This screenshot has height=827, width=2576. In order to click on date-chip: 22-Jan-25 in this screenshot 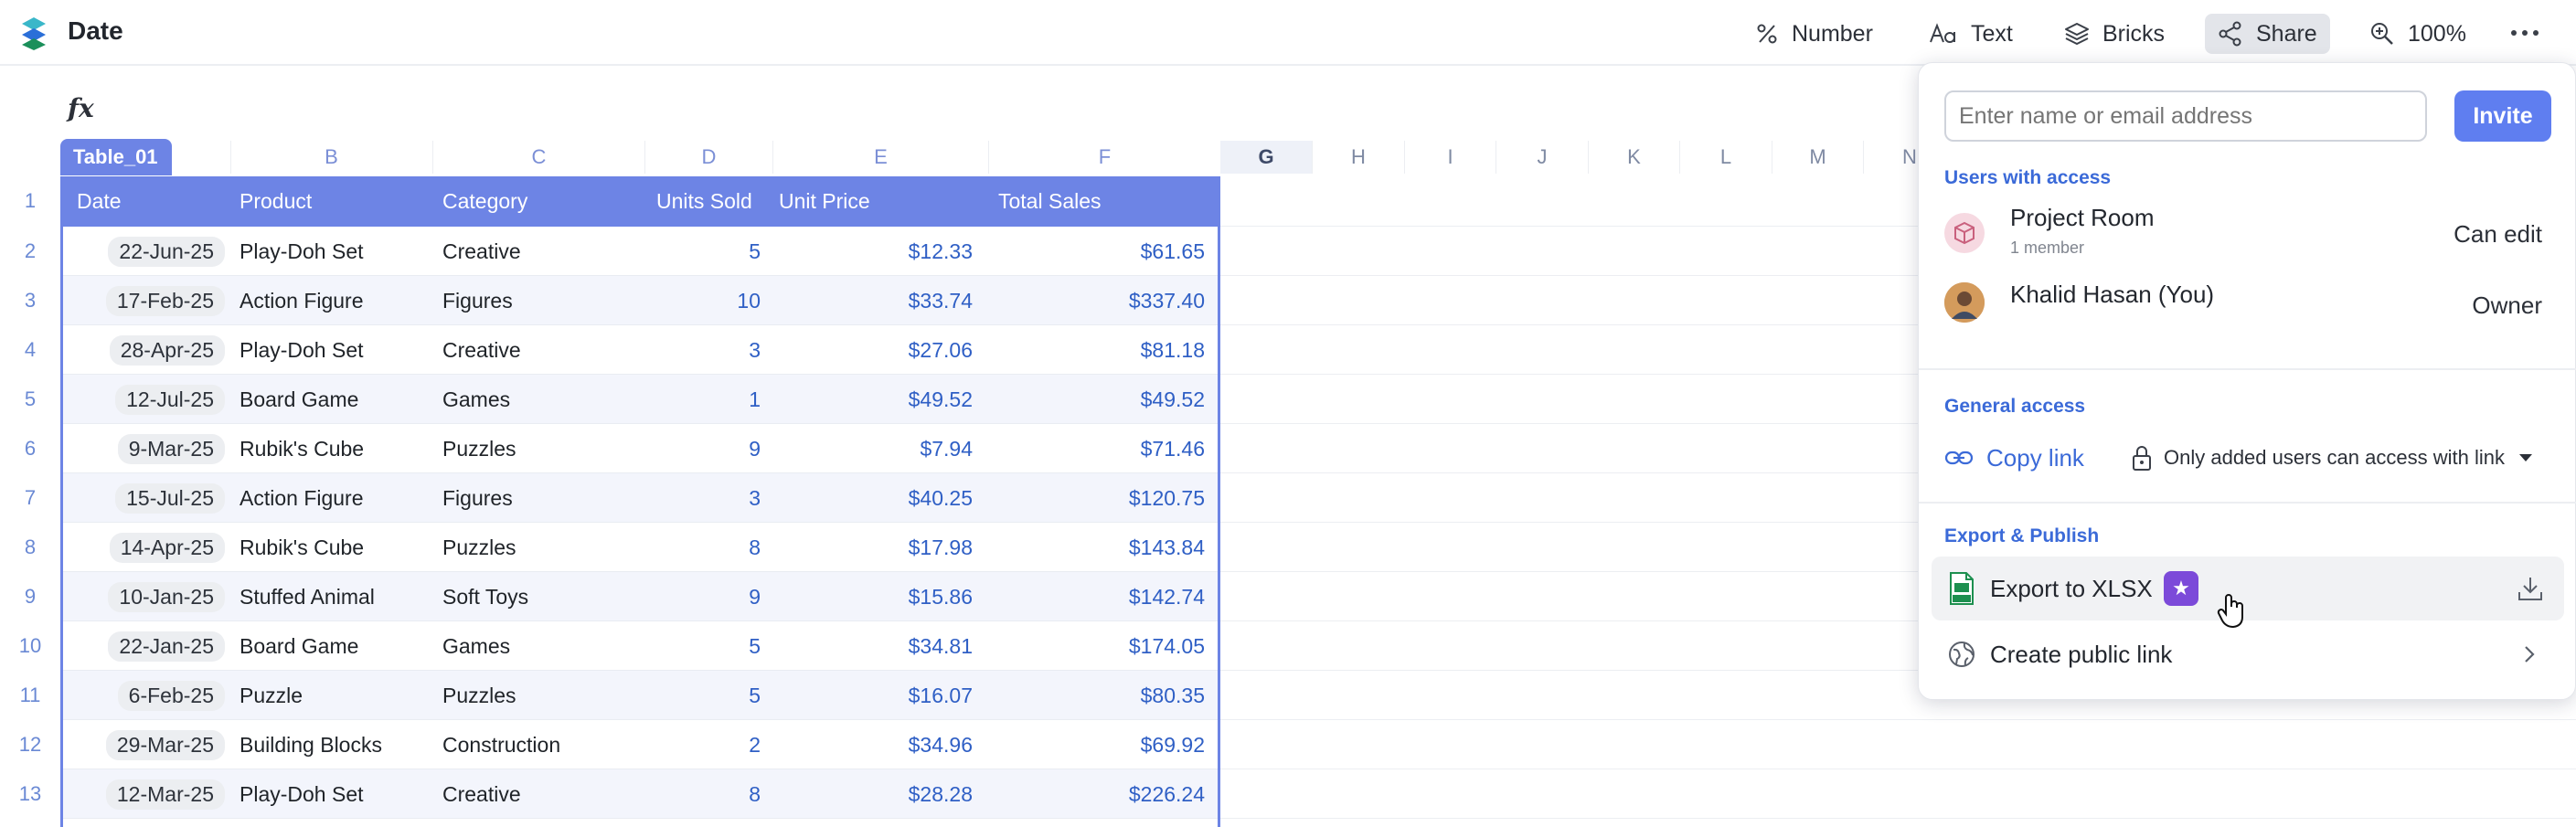, I will do `click(166, 647)`.